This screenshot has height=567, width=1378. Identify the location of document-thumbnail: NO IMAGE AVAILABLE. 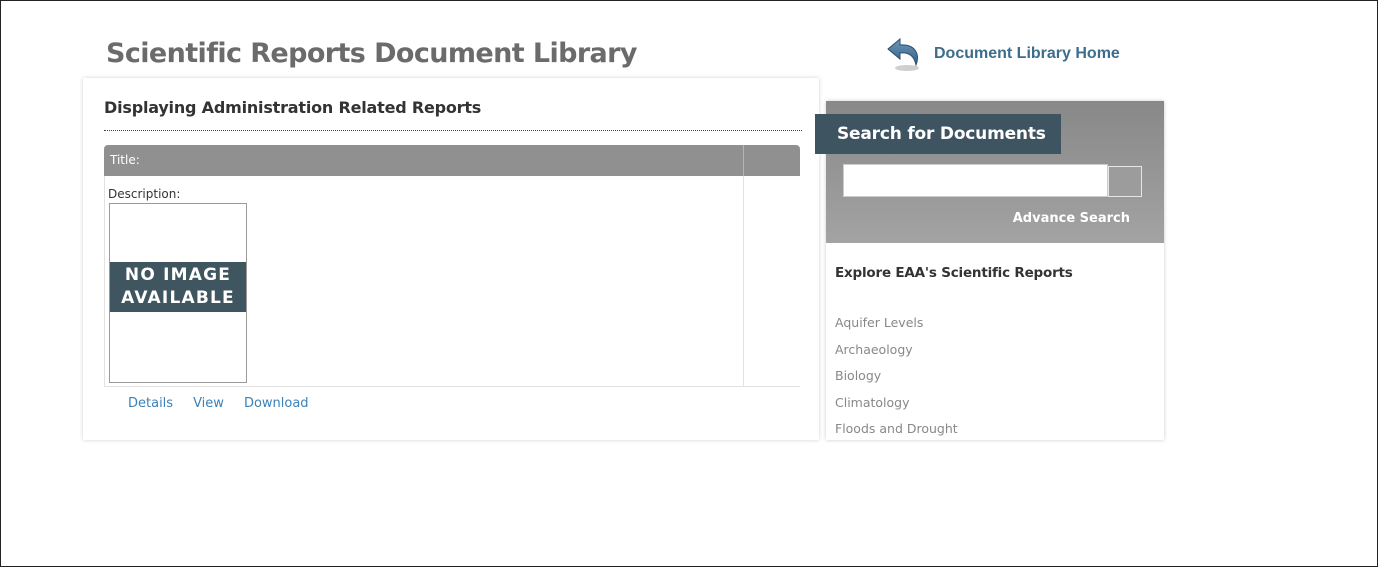
(178, 293).